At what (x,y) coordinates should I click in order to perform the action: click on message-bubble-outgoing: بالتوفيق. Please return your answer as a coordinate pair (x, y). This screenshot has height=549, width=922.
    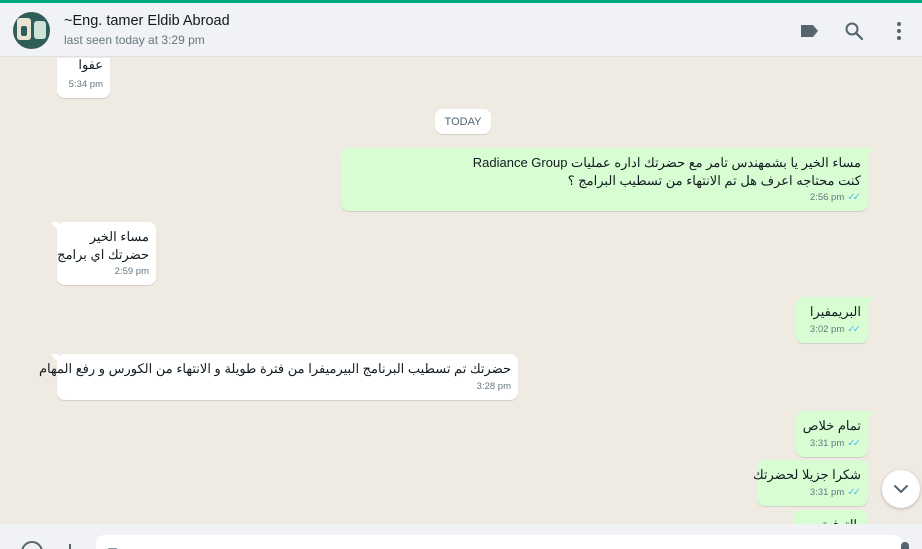
    Looking at the image, I should click on (830, 517).